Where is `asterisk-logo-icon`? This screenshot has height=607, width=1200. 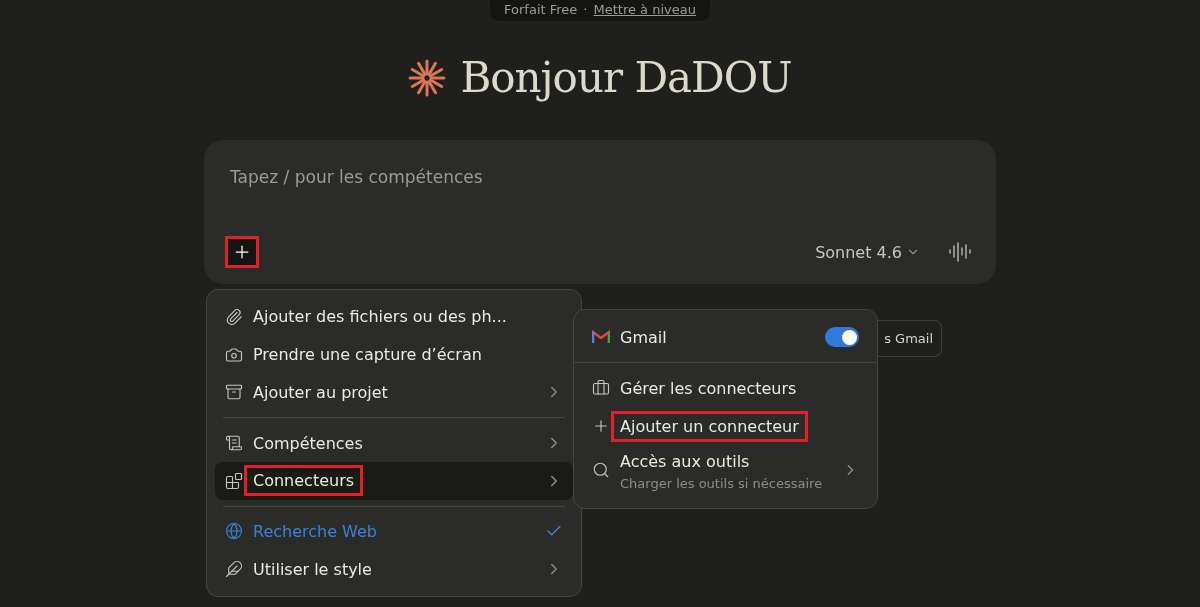 asterisk-logo-icon is located at coordinates (427, 77).